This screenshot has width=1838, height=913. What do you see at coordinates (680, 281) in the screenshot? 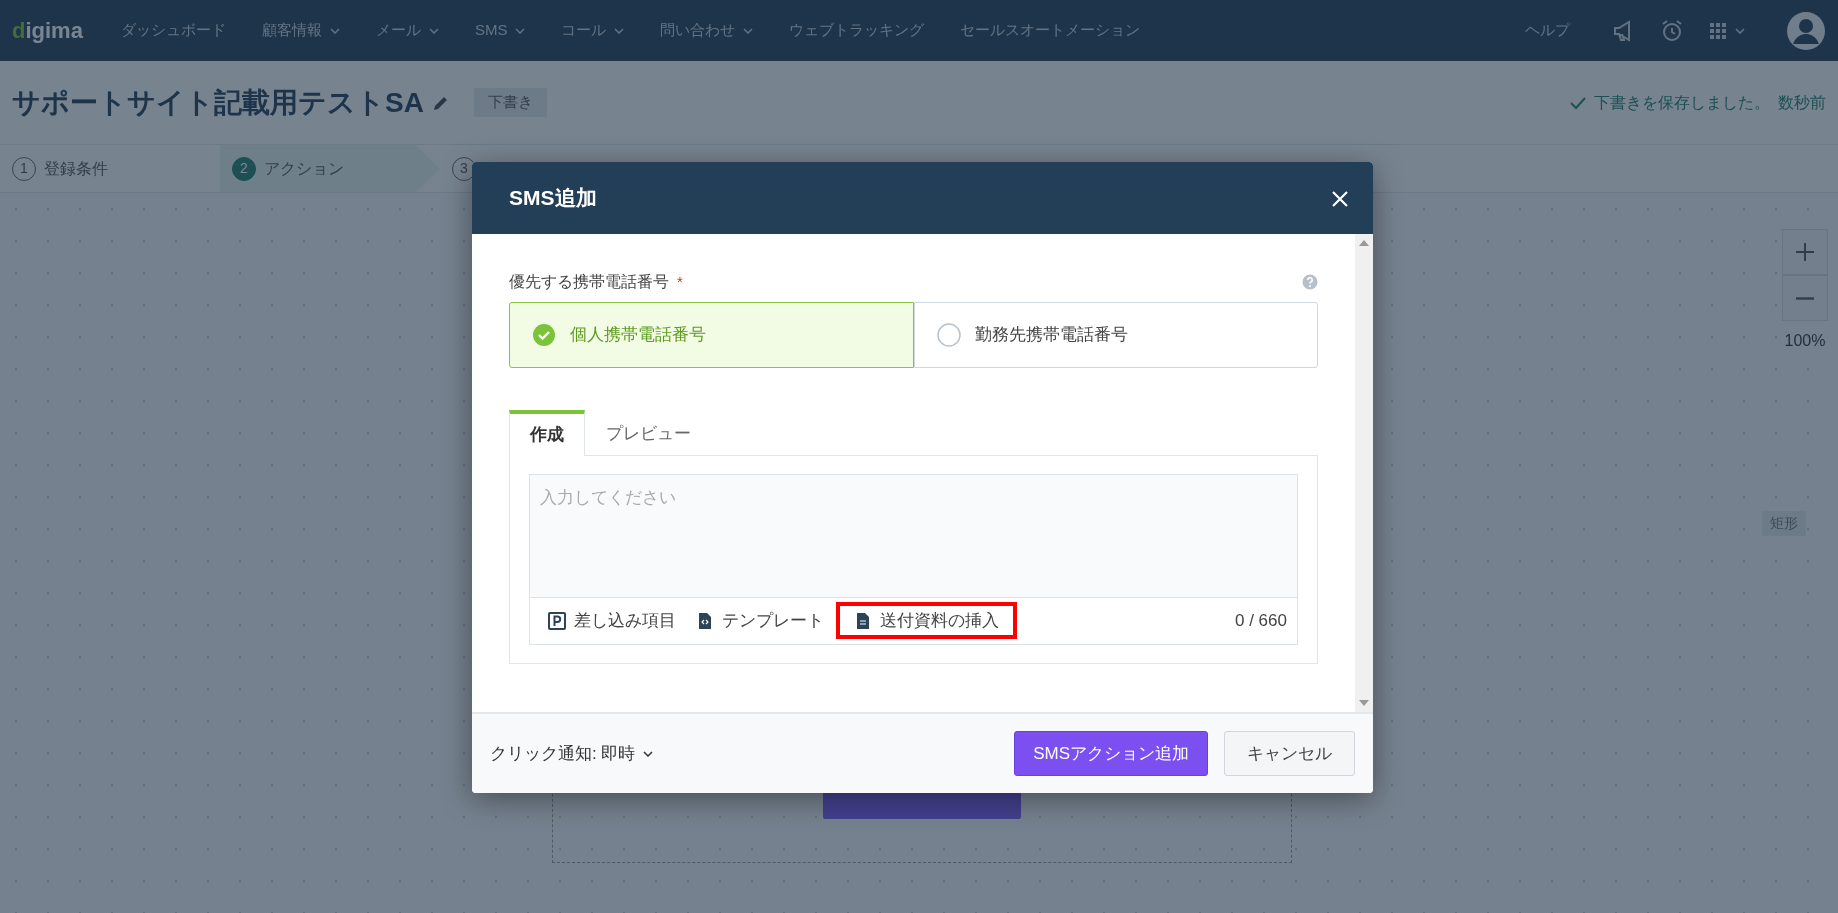
I see `required-mark: *` at bounding box center [680, 281].